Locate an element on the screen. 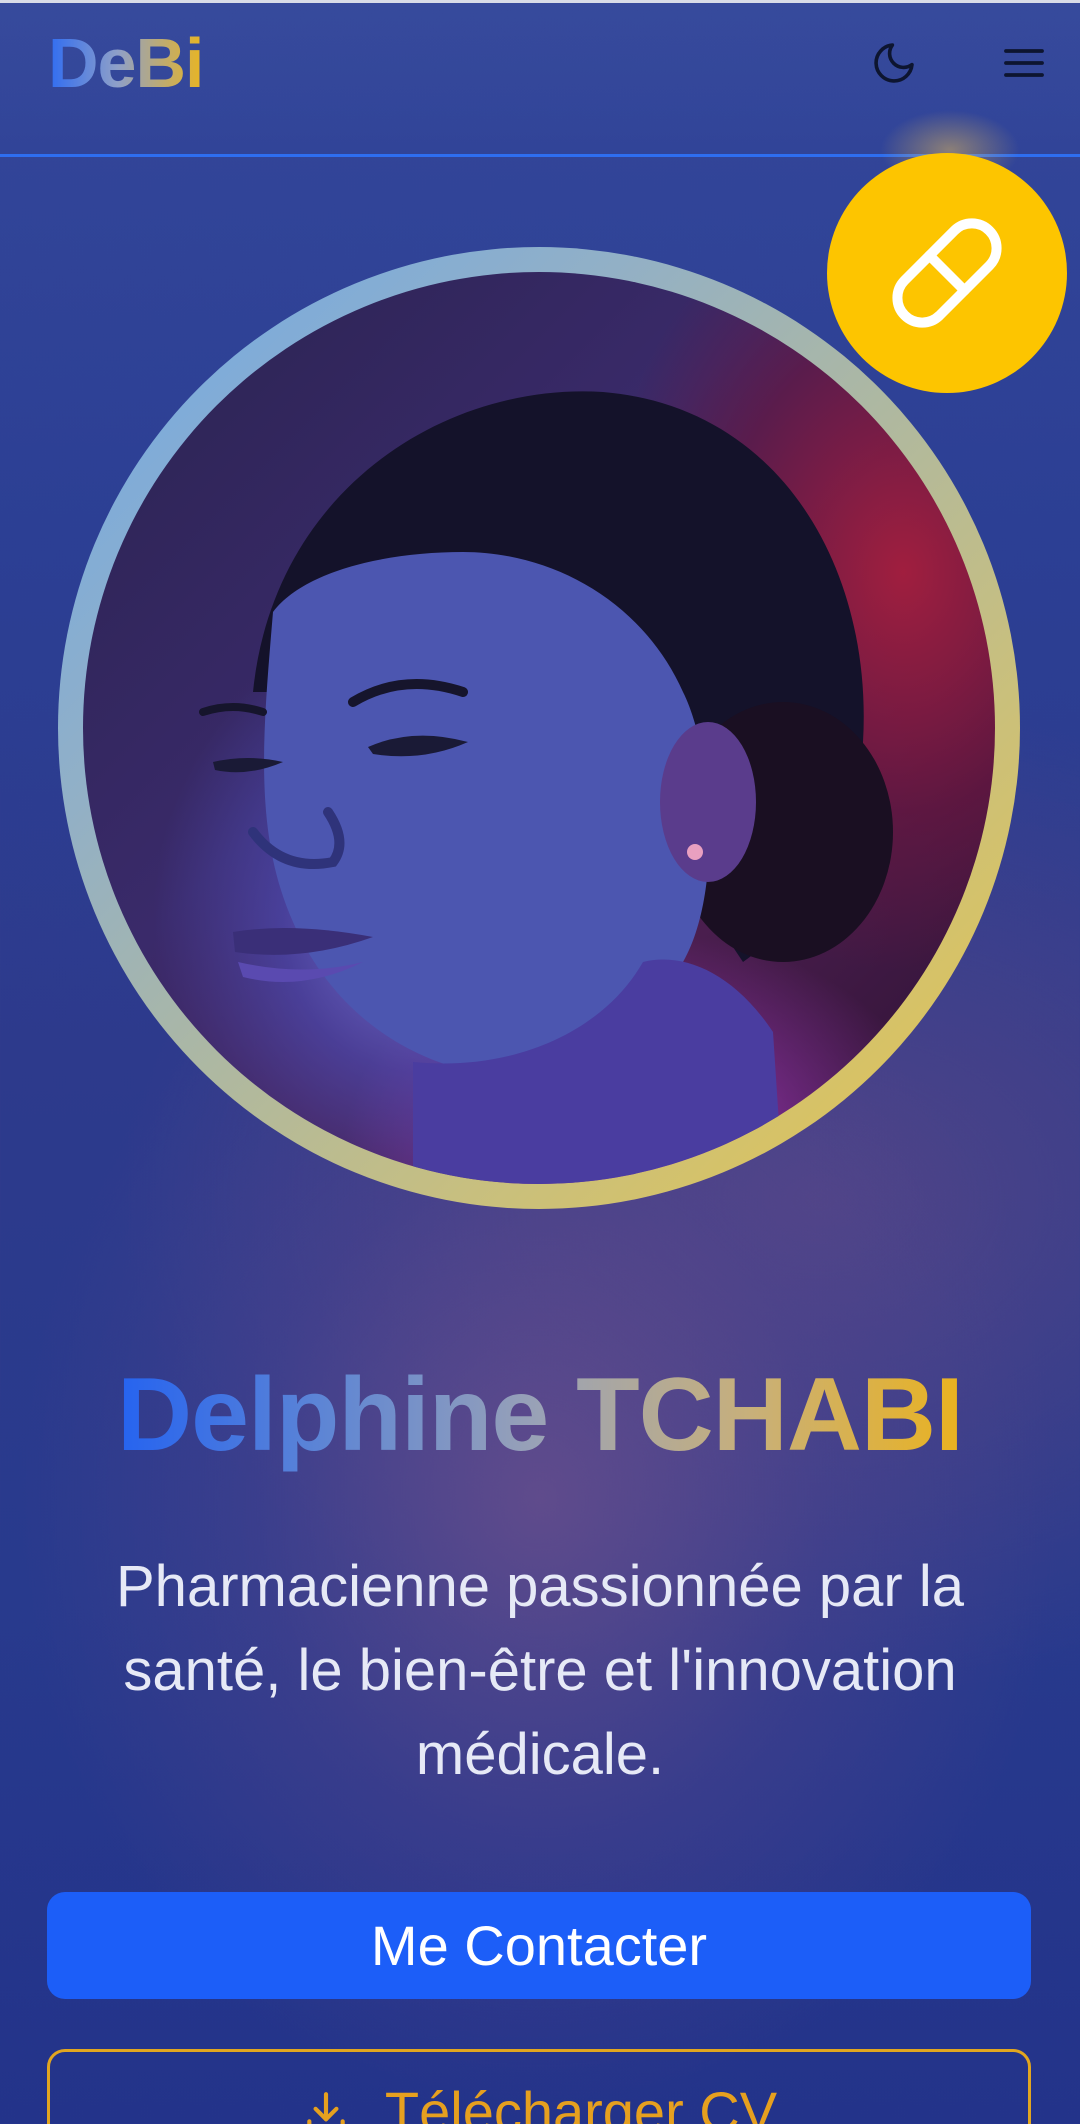  contact-button: Me Contacter is located at coordinates (539, 1945).